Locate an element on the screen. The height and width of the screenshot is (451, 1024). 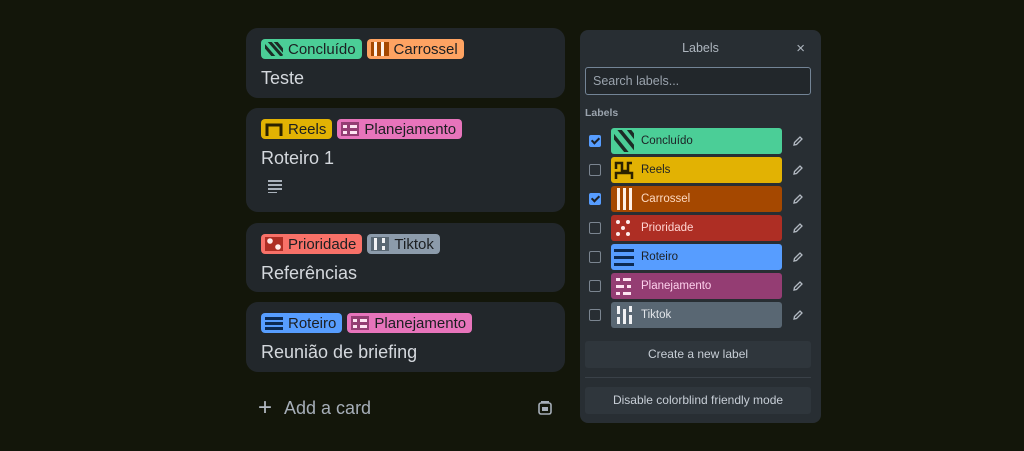
card-title: Reunião de briefing is located at coordinates (339, 352).